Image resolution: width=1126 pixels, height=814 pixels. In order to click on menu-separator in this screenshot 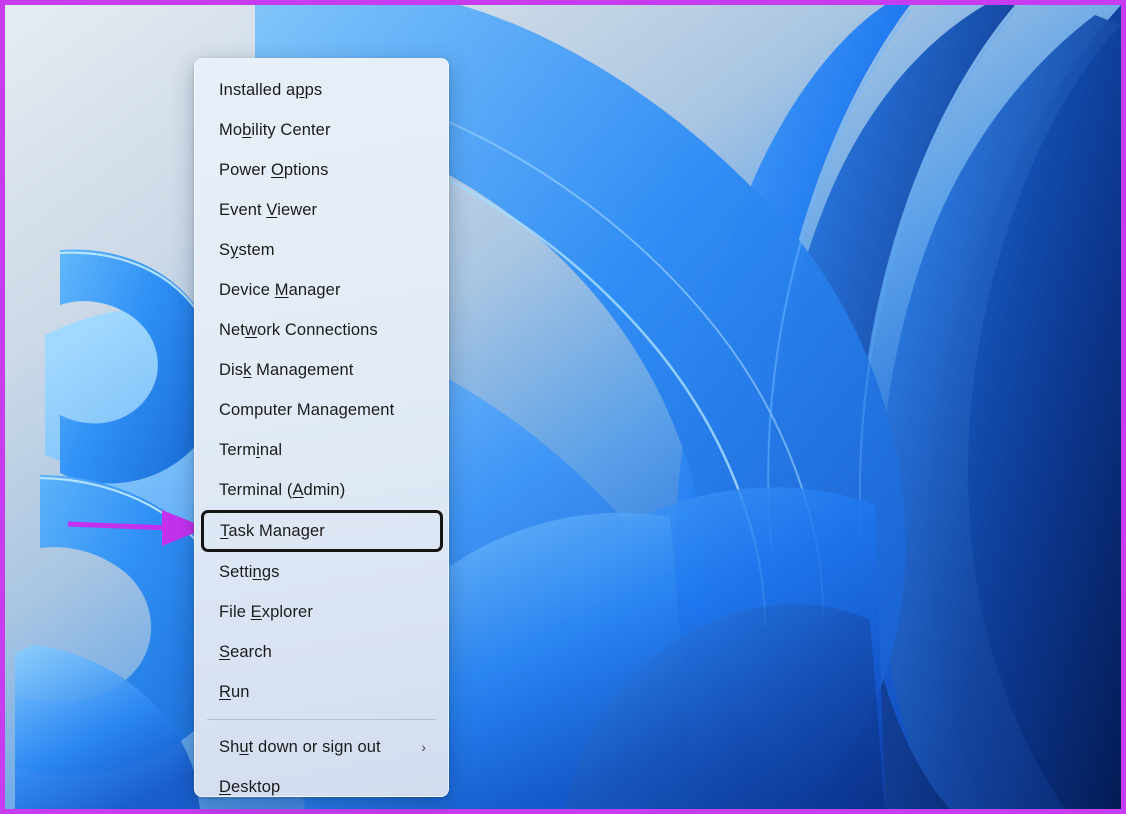, I will do `click(321, 719)`.